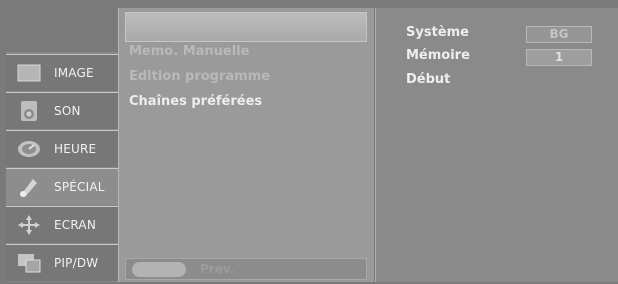 The height and width of the screenshot is (284, 618). I want to click on speaker-icon, so click(29, 111).